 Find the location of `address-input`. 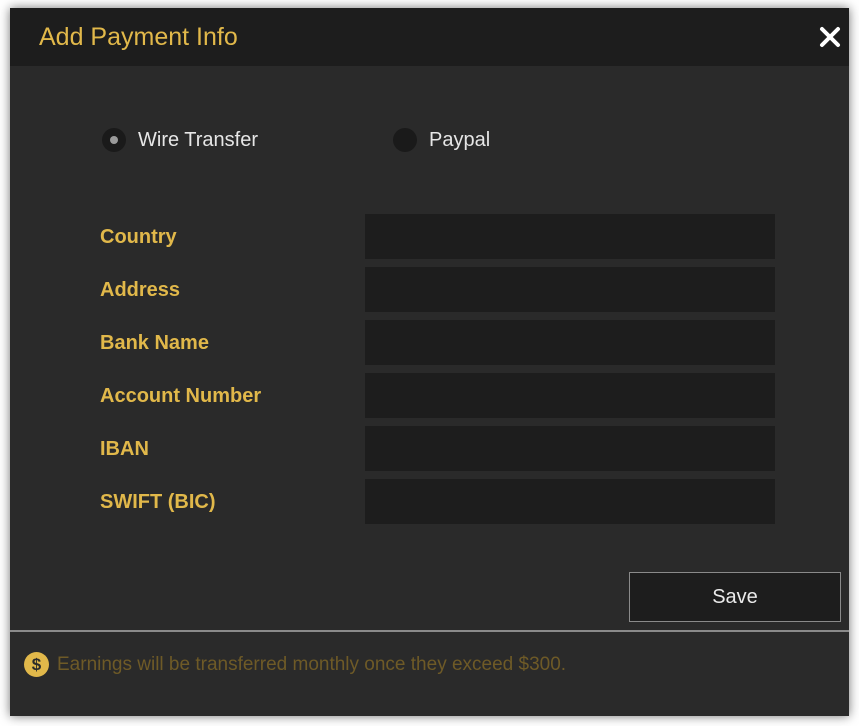

address-input is located at coordinates (570, 289).